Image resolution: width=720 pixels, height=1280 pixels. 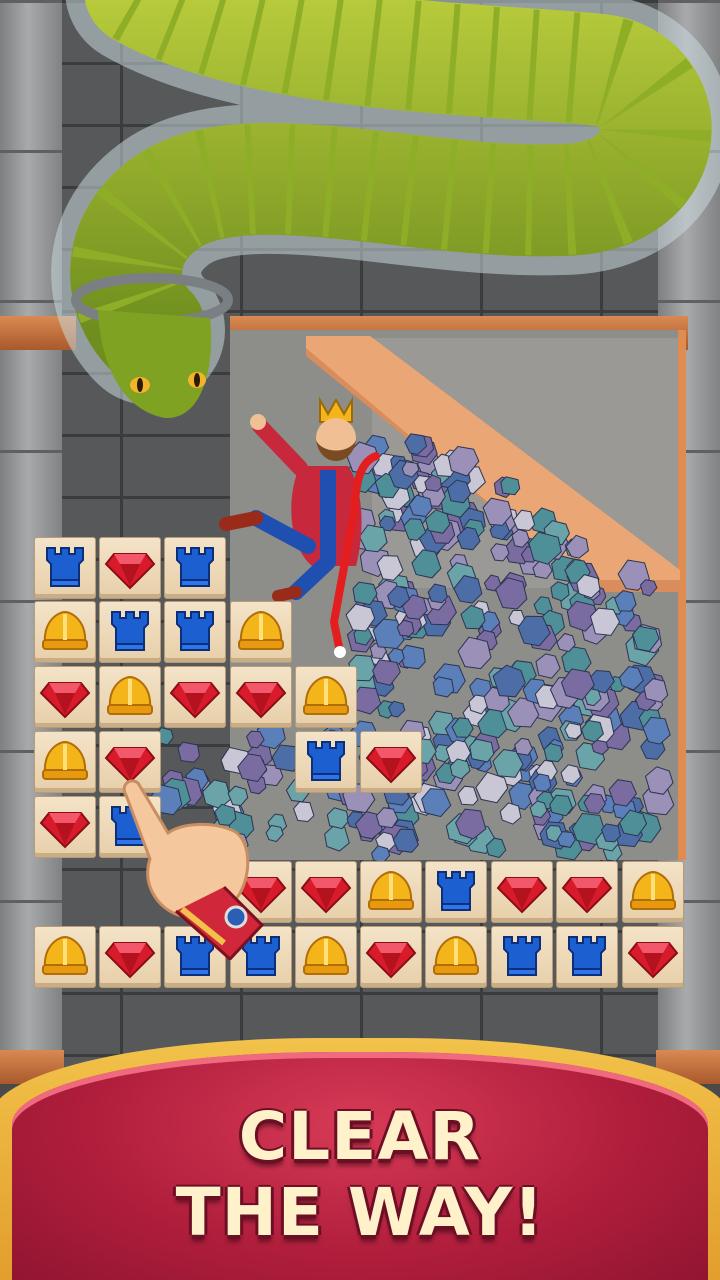 What do you see at coordinates (360, 1212) in the screenshot?
I see `headline-line-2: THE WAY!` at bounding box center [360, 1212].